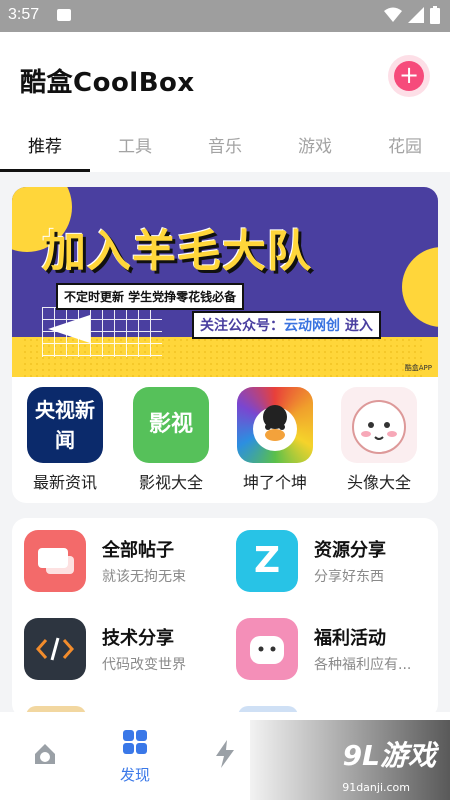 This screenshot has width=450, height=800. I want to click on news-icon-text: 央视新闻, so click(65, 425).